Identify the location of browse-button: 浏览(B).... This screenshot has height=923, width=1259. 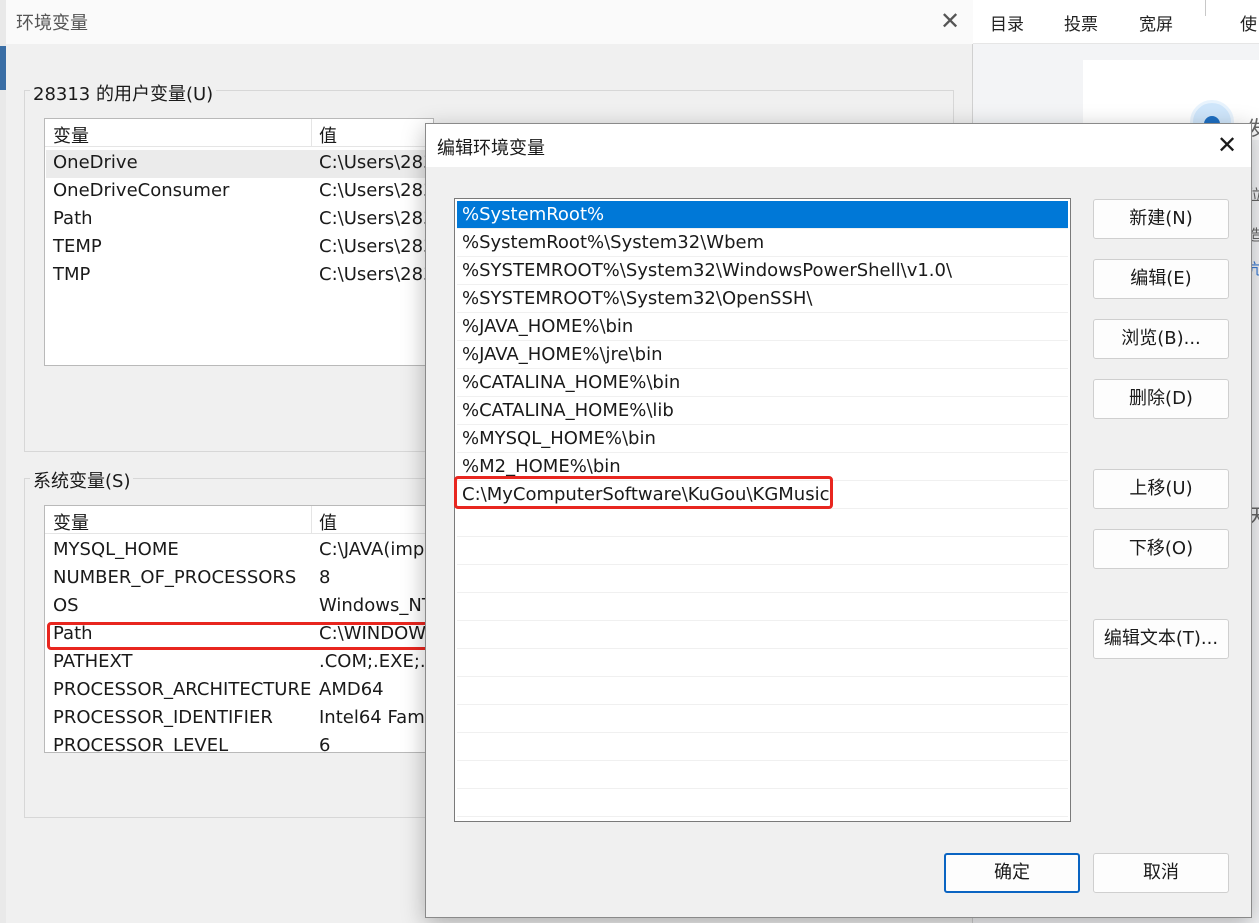
(1161, 339).